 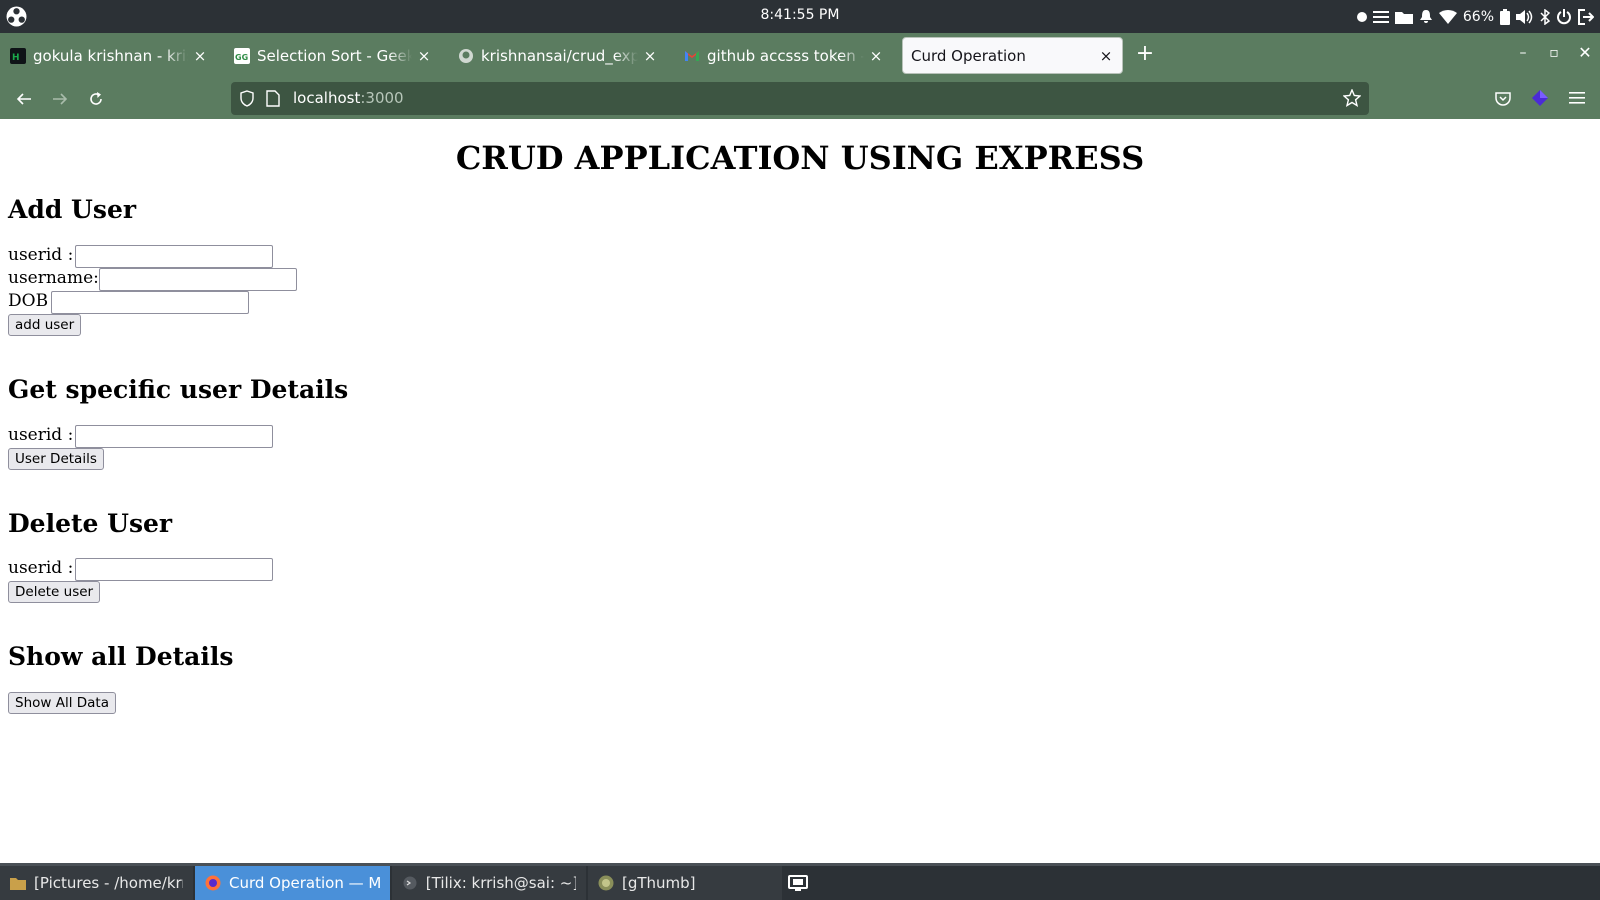 What do you see at coordinates (72, 209) in the screenshot?
I see `add-user-heading: Add User` at bounding box center [72, 209].